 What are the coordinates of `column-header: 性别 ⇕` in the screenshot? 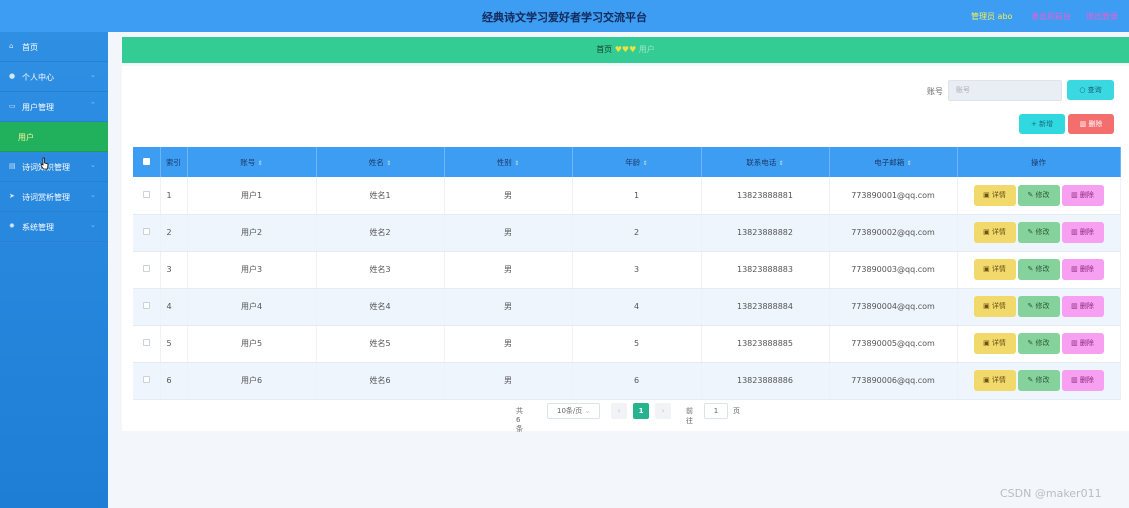 It's located at (508, 162).